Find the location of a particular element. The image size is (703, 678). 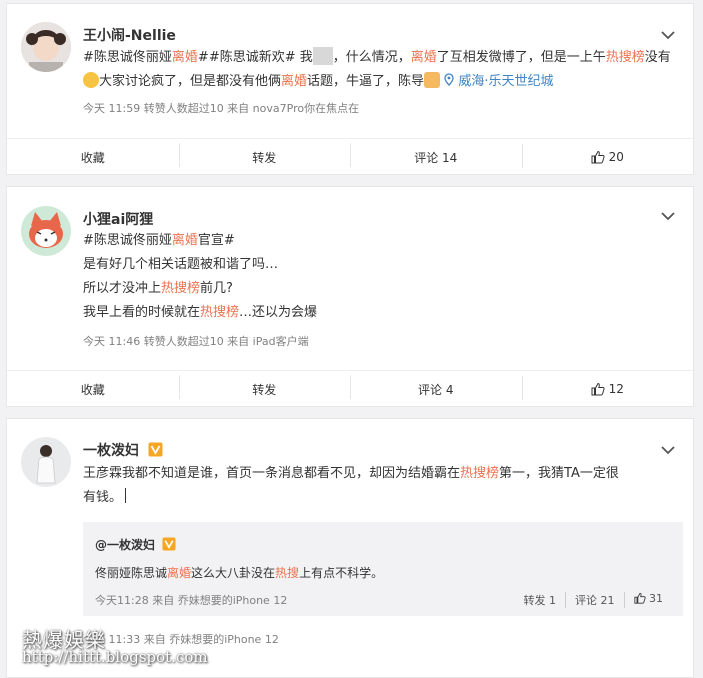

repost-username: @一枚泼妇 is located at coordinates (135, 544).